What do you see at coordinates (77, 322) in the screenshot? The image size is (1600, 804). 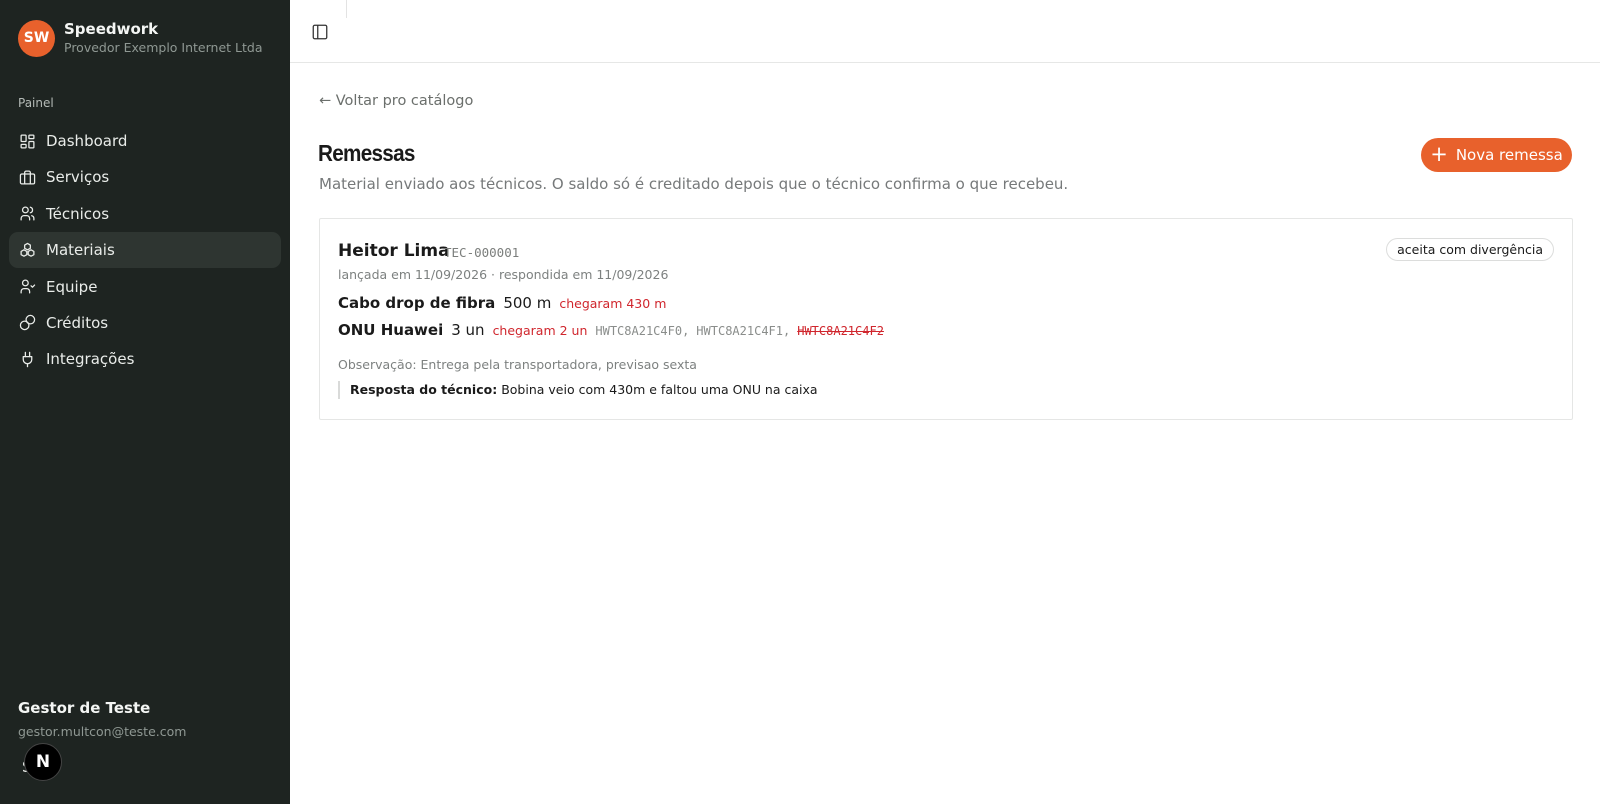 I see `sidebar-item-label: Créditos` at bounding box center [77, 322].